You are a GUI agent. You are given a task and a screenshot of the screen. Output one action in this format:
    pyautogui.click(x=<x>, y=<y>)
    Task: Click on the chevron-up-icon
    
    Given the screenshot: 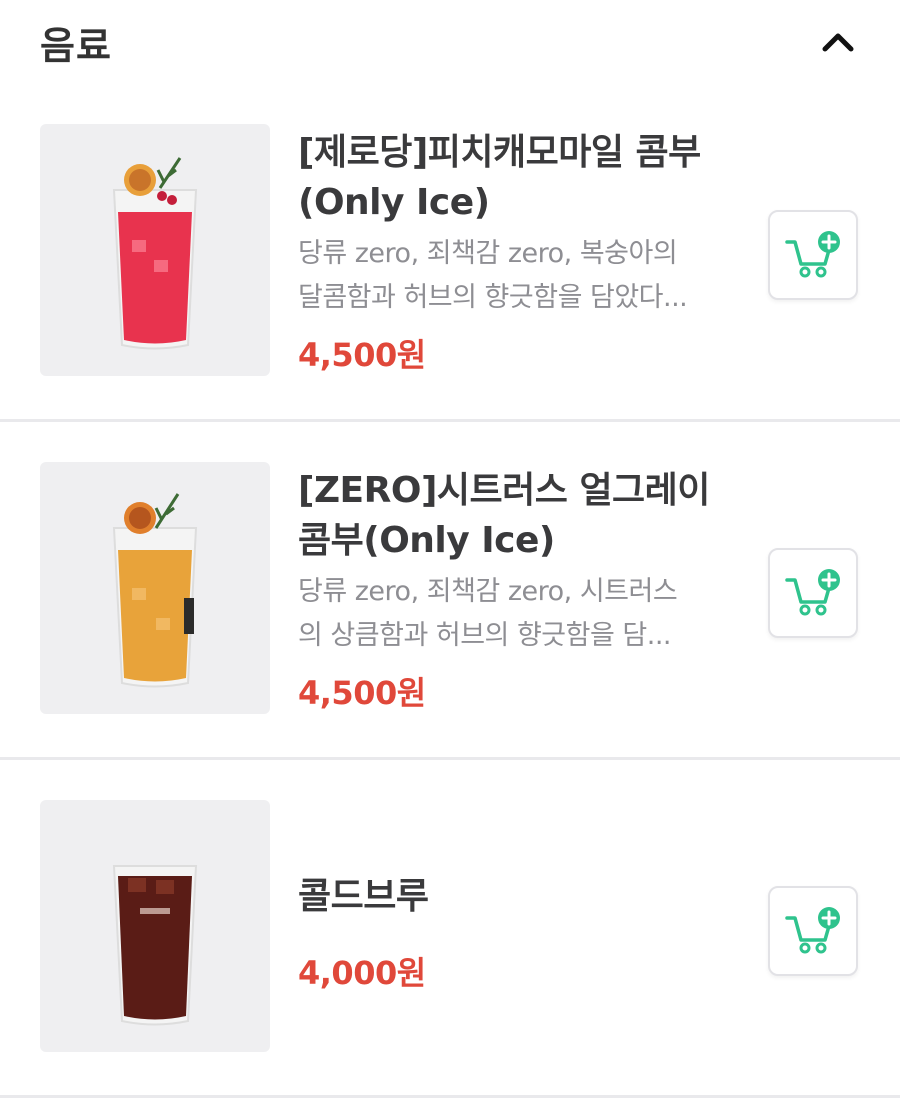 What is the action you would take?
    pyautogui.click(x=838, y=42)
    